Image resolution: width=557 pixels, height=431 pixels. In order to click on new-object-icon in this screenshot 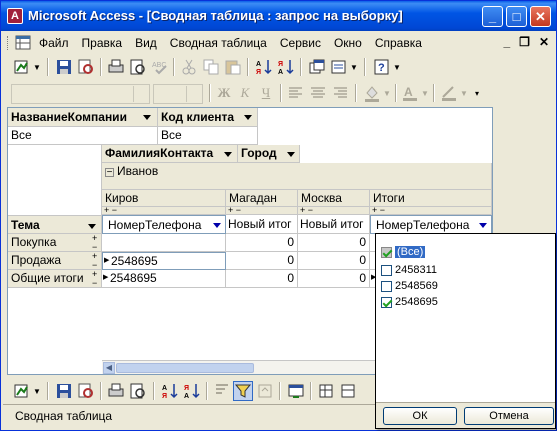, I will do `click(339, 67)`.